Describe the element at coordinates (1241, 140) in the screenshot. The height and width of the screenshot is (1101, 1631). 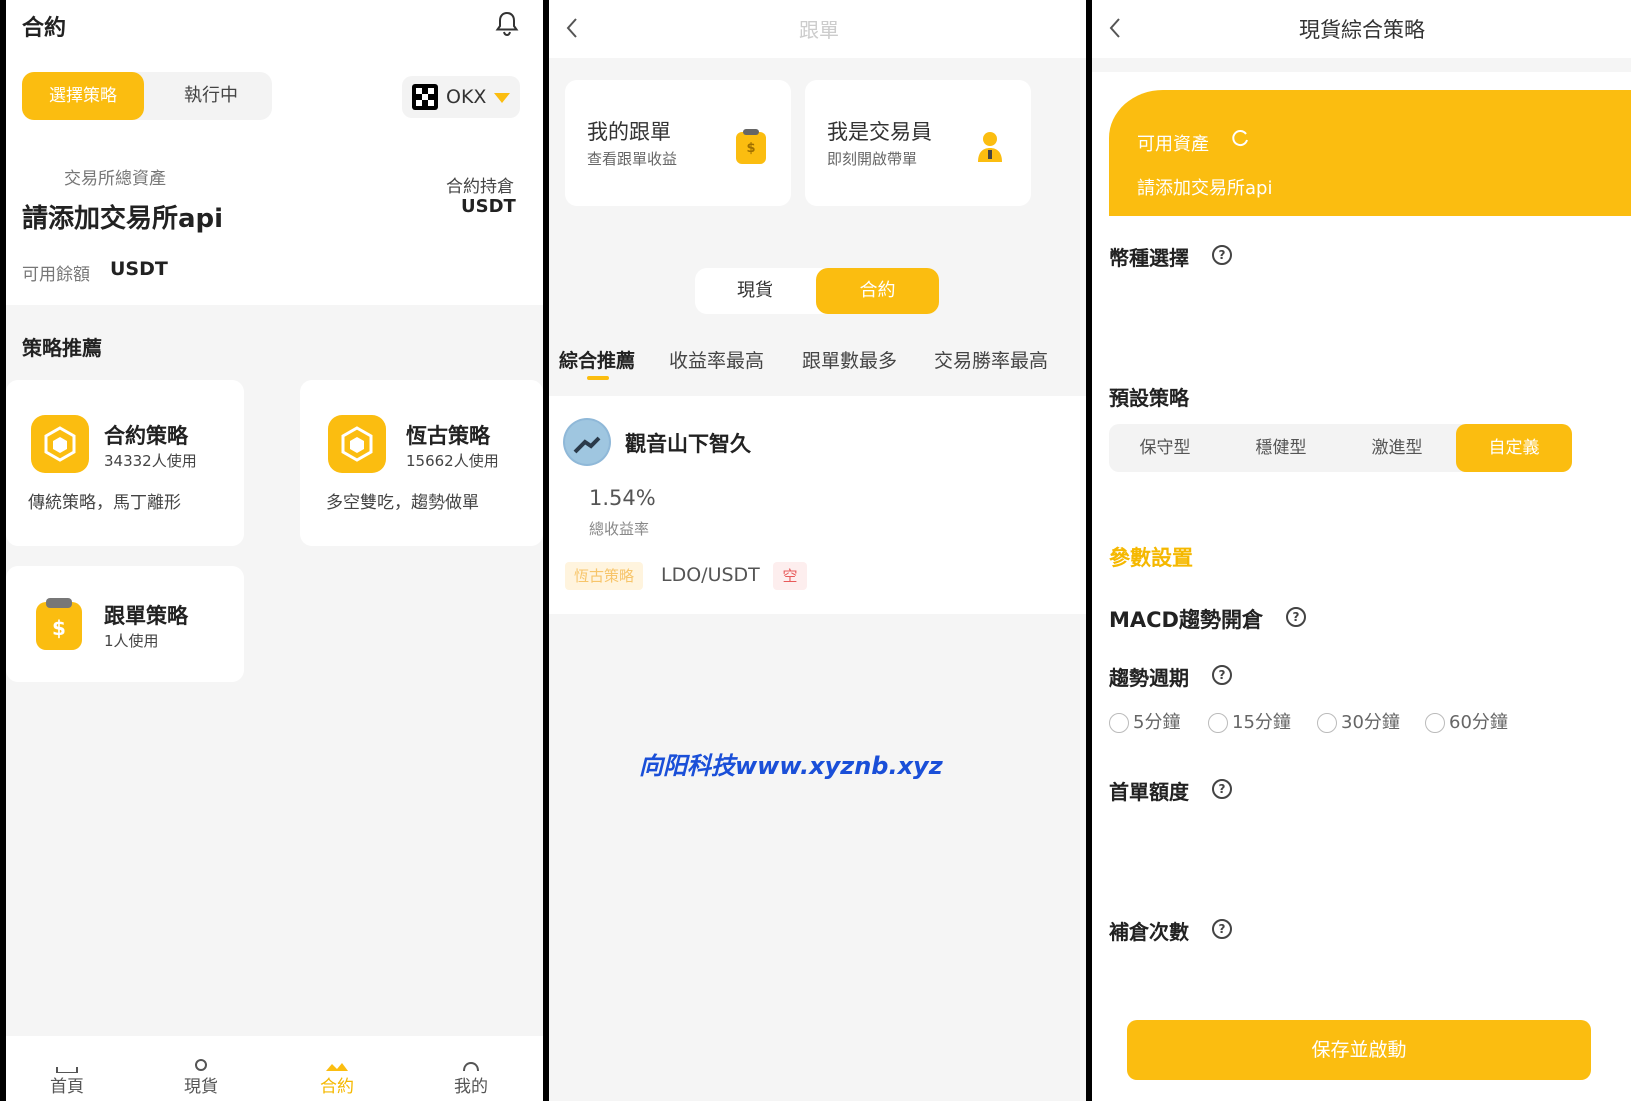
I see `refresh-icon` at that location.